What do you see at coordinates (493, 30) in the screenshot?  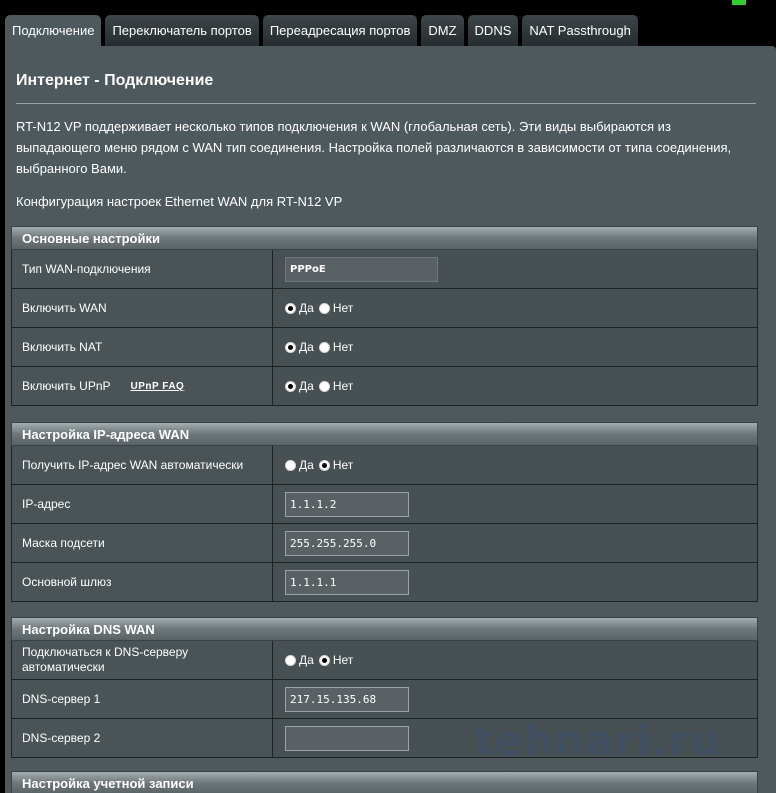 I see `tab-ddns: DDNS` at bounding box center [493, 30].